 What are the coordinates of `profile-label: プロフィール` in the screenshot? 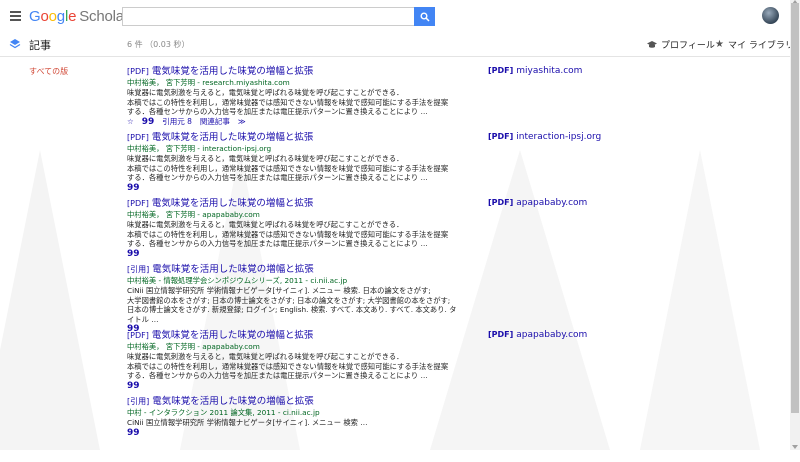 It's located at (688, 46).